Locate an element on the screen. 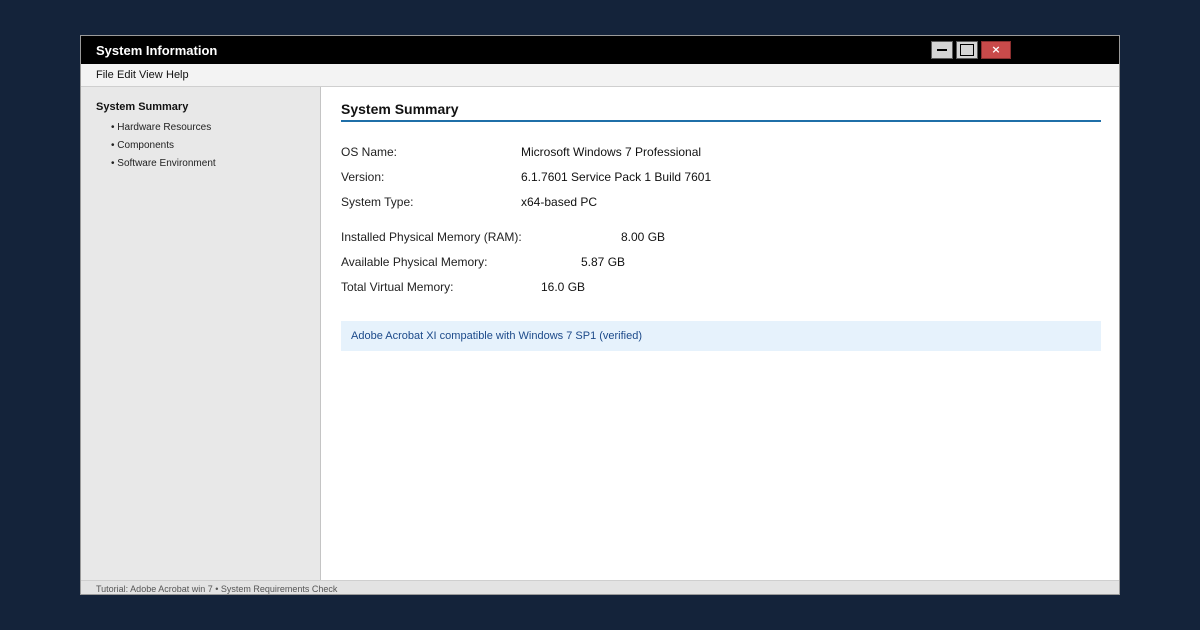 The image size is (1200, 630). os-name-label: OS Name: is located at coordinates (369, 152).